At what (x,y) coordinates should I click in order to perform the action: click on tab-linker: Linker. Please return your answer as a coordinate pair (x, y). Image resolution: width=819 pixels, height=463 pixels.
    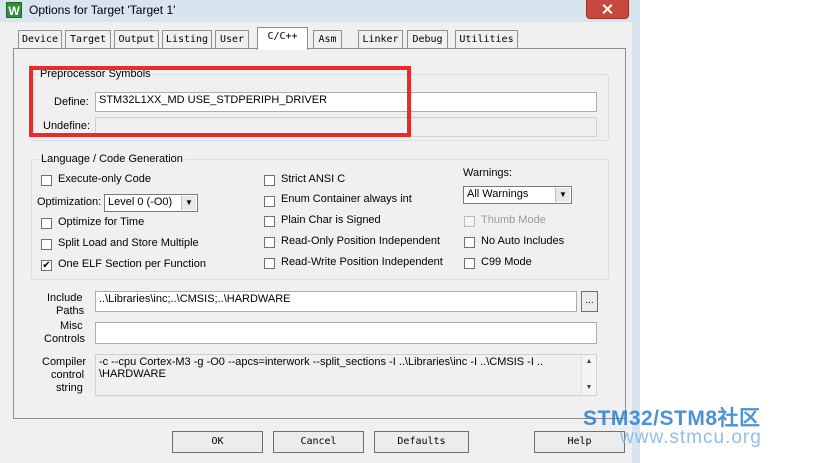
    Looking at the image, I should click on (380, 39).